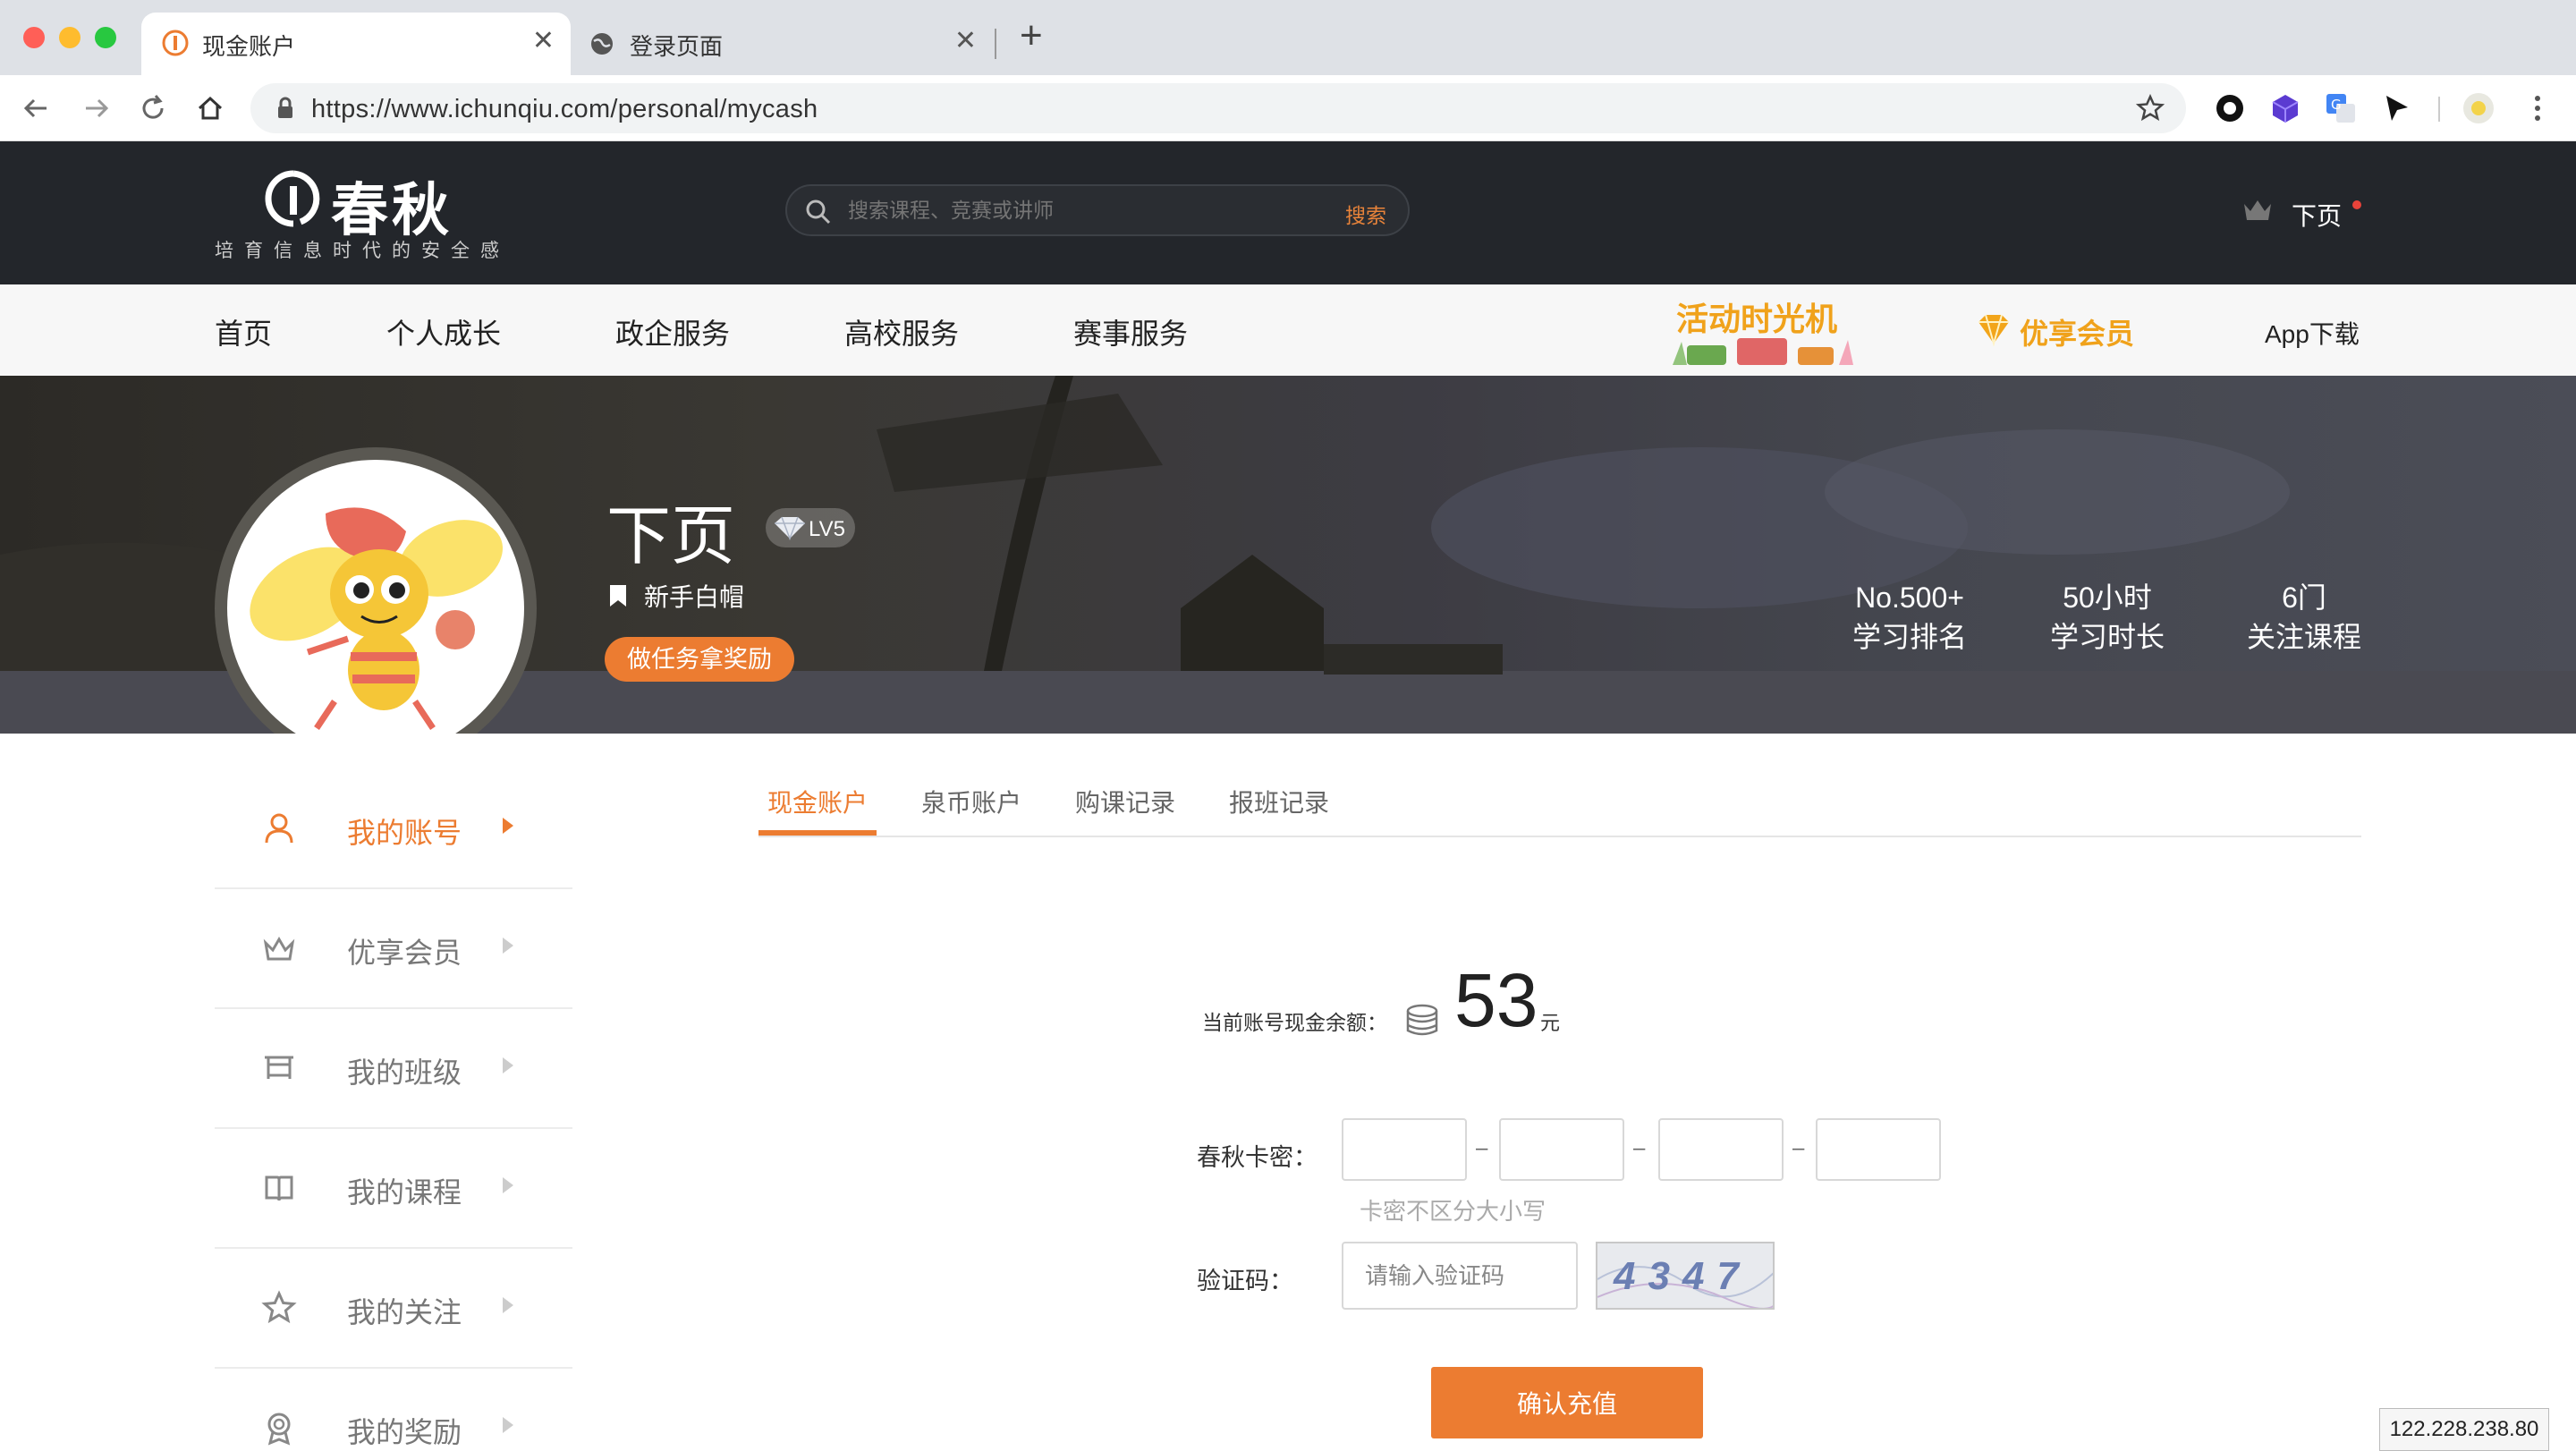 Image resolution: width=2576 pixels, height=1451 pixels. What do you see at coordinates (699, 659) in the screenshot?
I see `task-reward-button: 做任务拿奖励` at bounding box center [699, 659].